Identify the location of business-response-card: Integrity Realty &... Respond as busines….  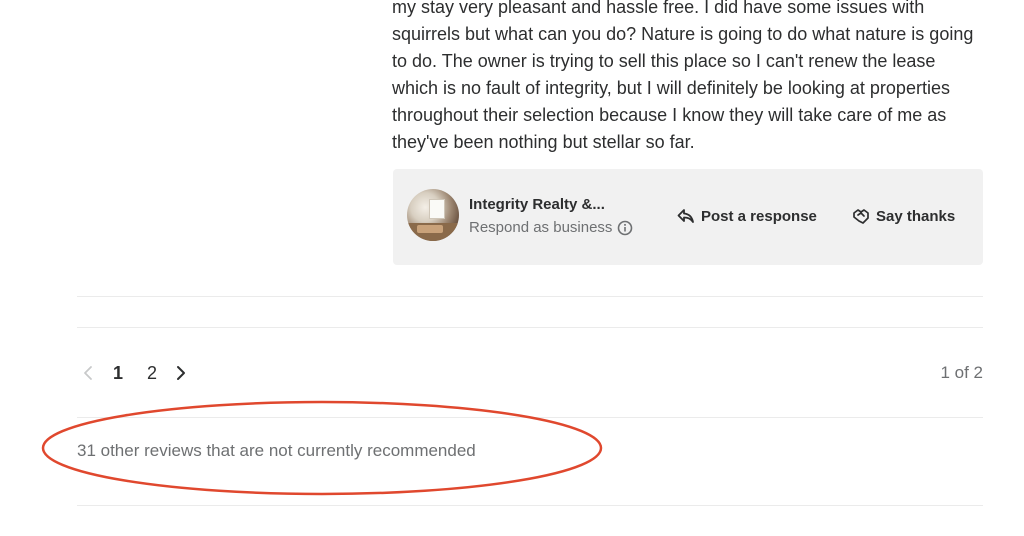
(688, 217).